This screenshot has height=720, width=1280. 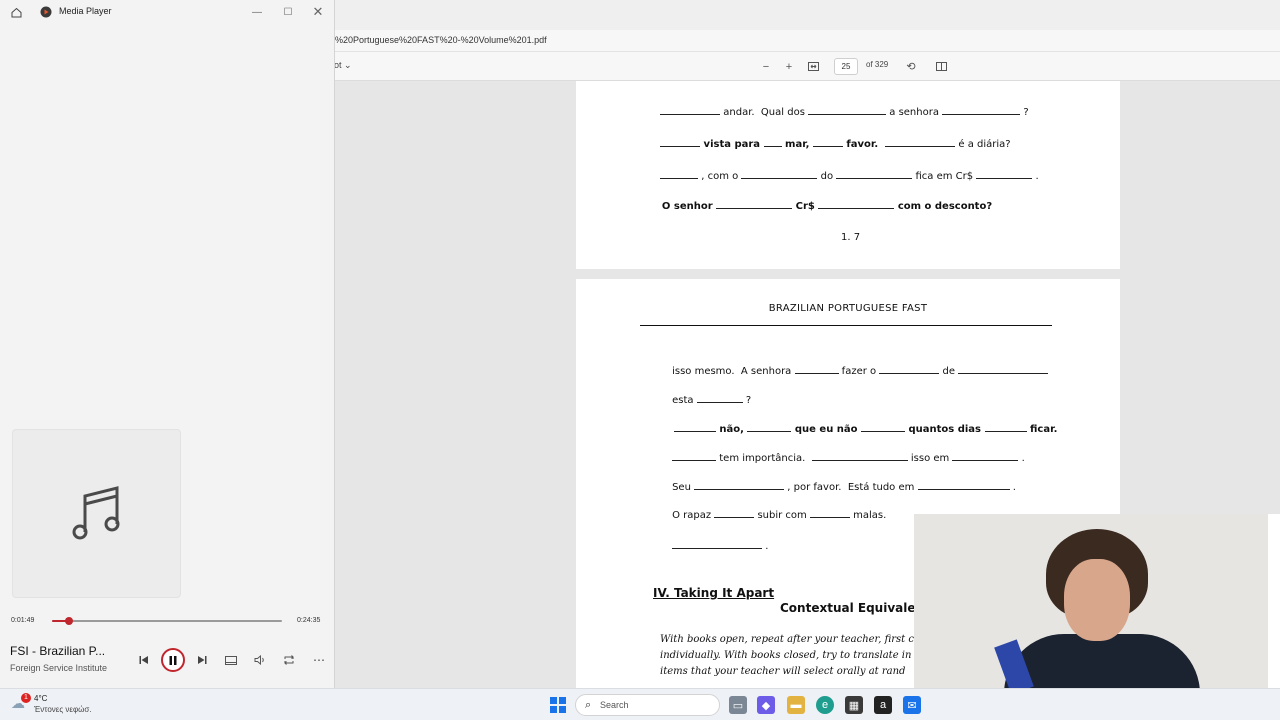 What do you see at coordinates (983, 144) in the screenshot?
I see `exercise-text: é a diária?` at bounding box center [983, 144].